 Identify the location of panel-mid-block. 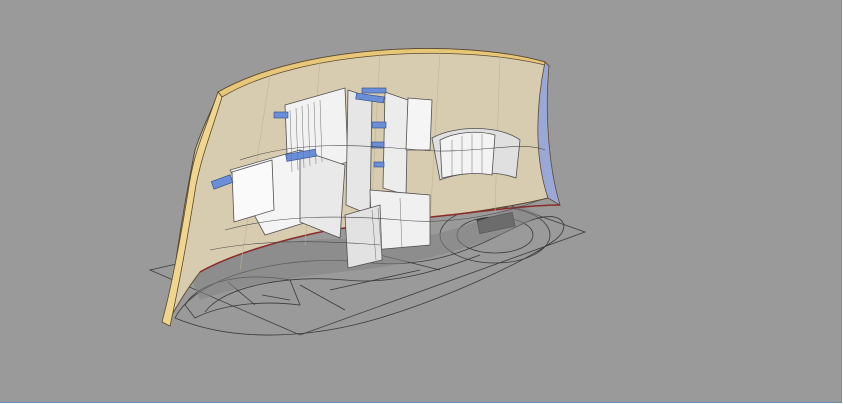
(322, 194).